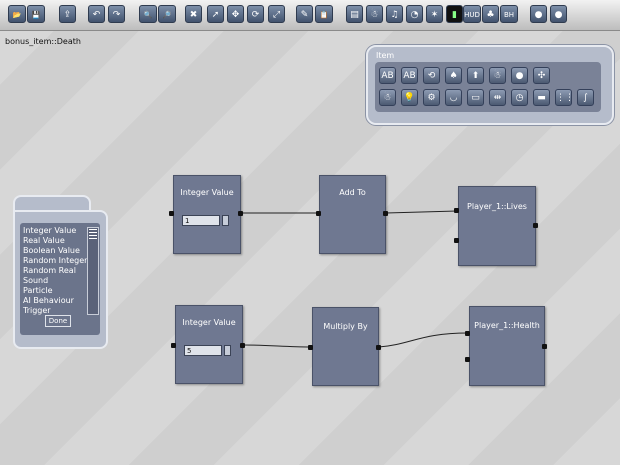  What do you see at coordinates (497, 206) in the screenshot?
I see `node-title: Player_1::Lives` at bounding box center [497, 206].